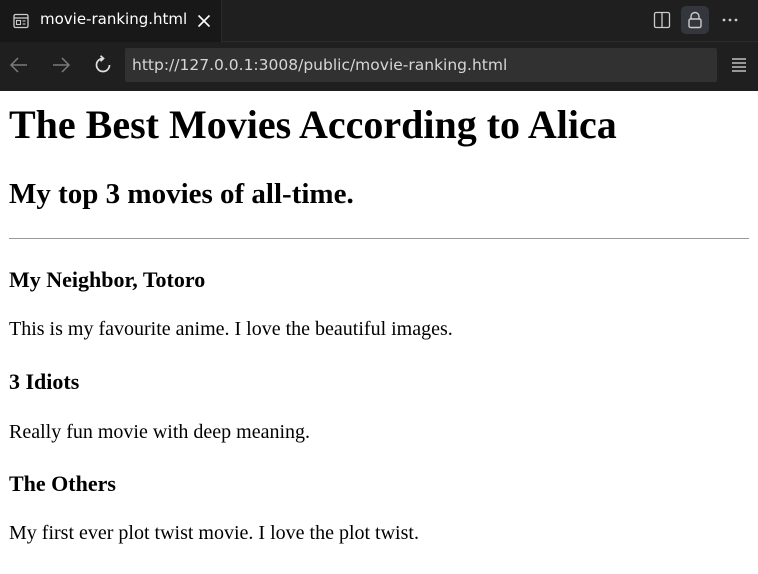 This screenshot has height=574, width=758. I want to click on back-arrow-icon, so click(18, 65).